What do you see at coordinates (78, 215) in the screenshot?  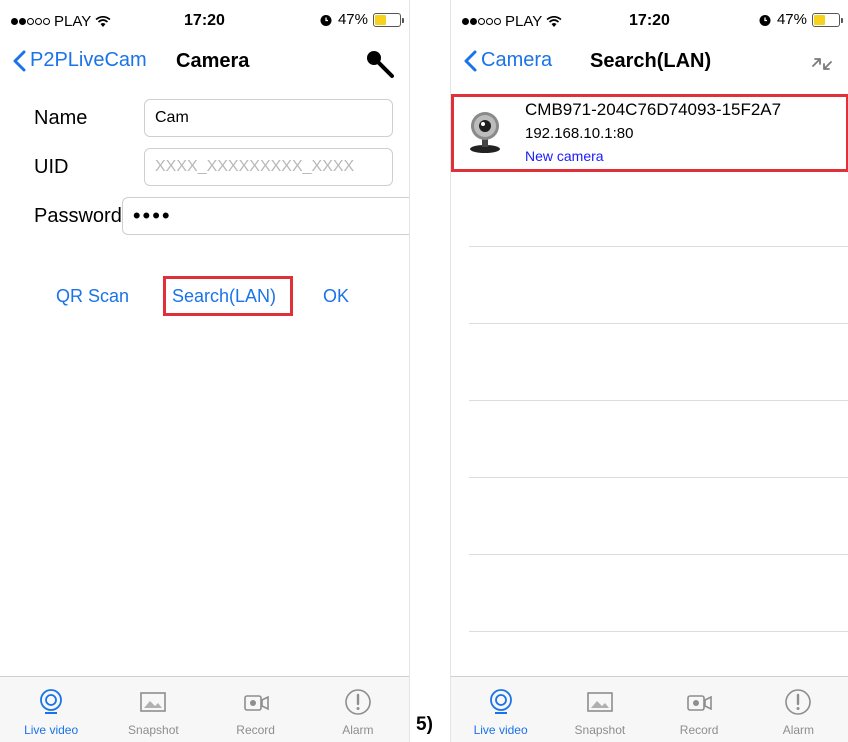 I see `password-label: Password` at bounding box center [78, 215].